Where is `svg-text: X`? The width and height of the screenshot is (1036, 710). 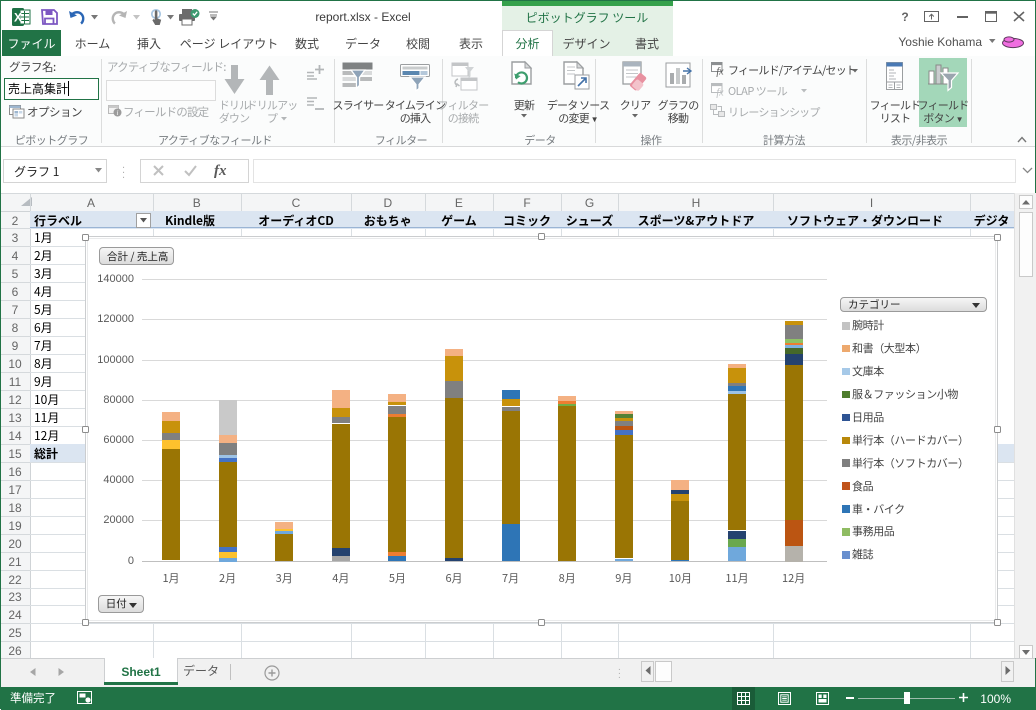
svg-text: X is located at coordinates (18, 18).